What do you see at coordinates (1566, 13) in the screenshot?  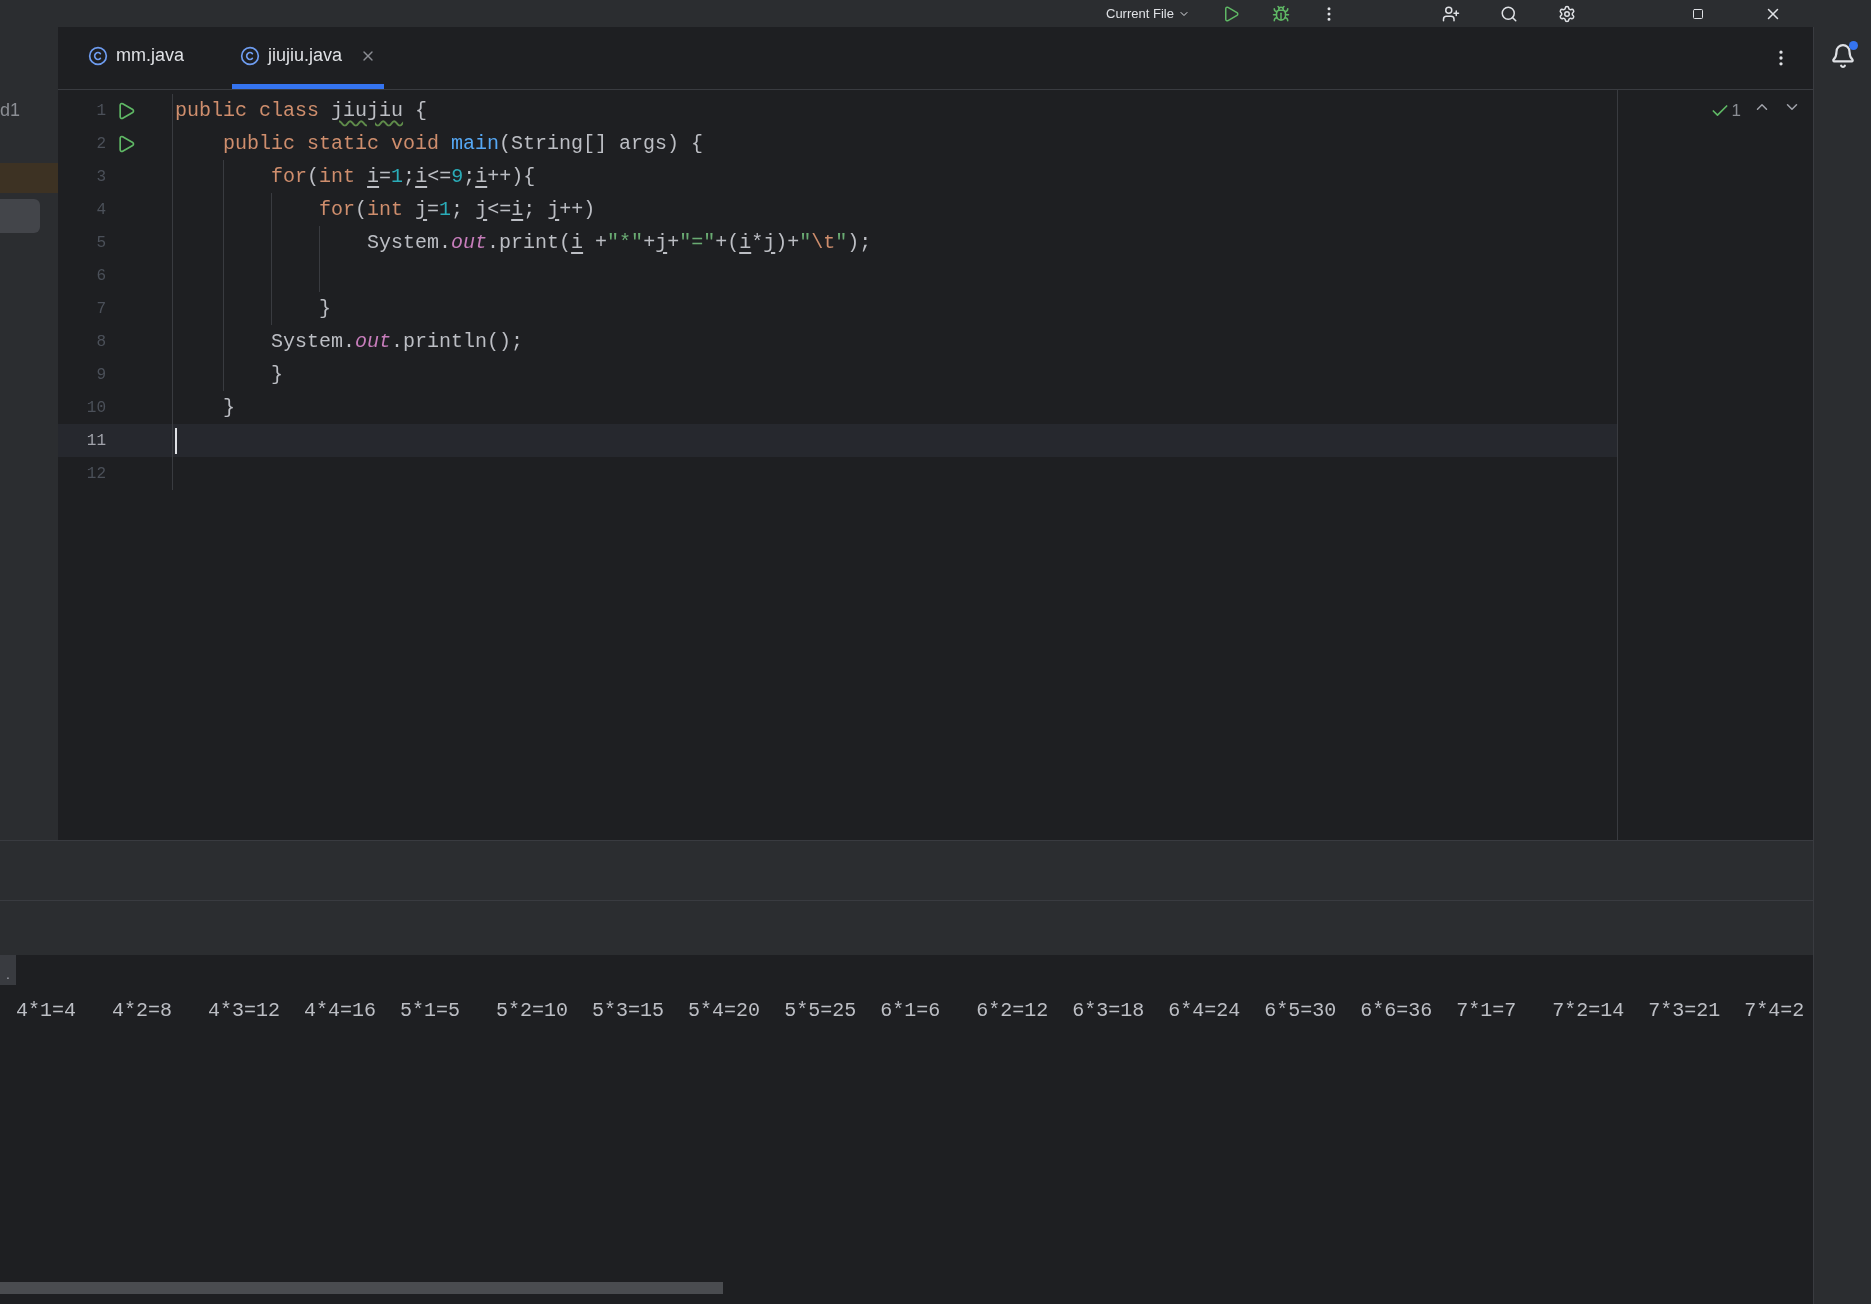 I see `settings-icon` at bounding box center [1566, 13].